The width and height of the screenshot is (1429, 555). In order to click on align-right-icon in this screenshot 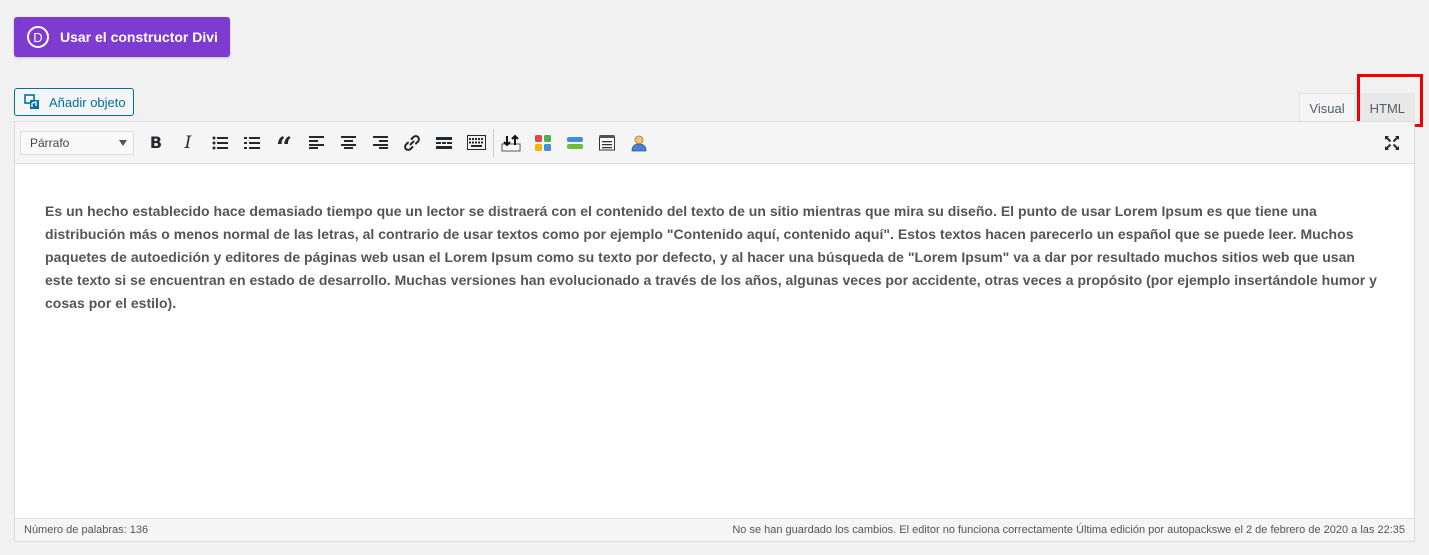, I will do `click(380, 142)`.